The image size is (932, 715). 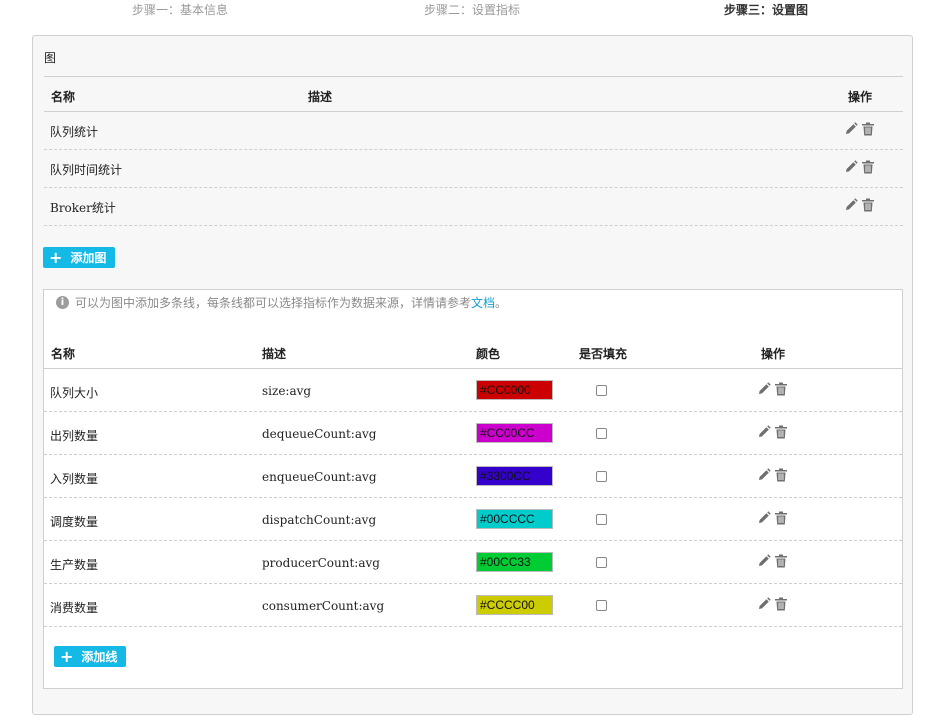 I want to click on wizard-steps: 步骤一：基本信息 步骤二：设置指标 步骤三：设置图, so click(x=466, y=10).